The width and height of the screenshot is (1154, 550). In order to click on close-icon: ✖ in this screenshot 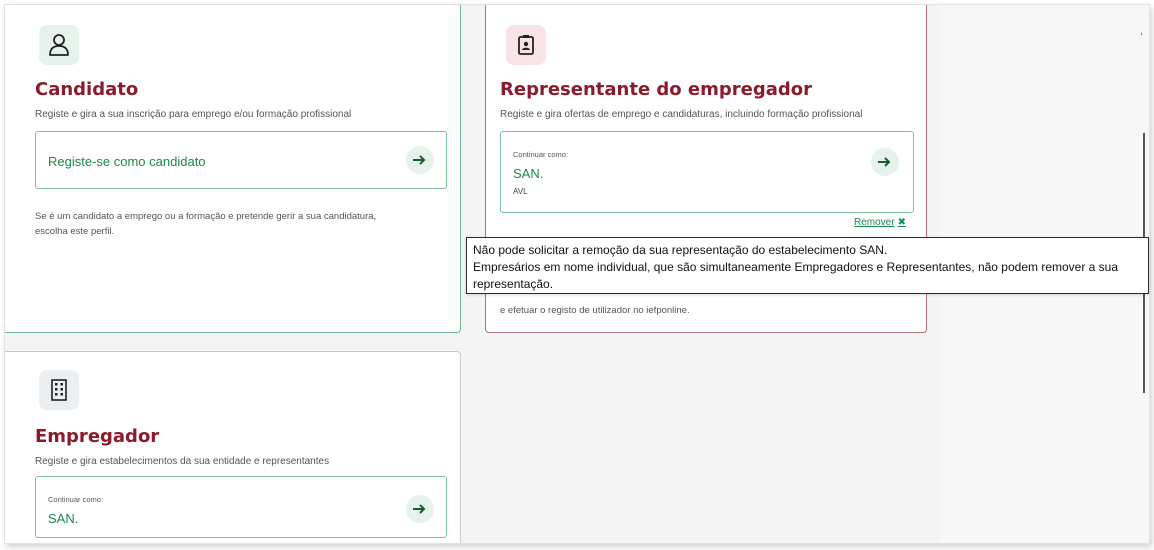, I will do `click(901, 222)`.